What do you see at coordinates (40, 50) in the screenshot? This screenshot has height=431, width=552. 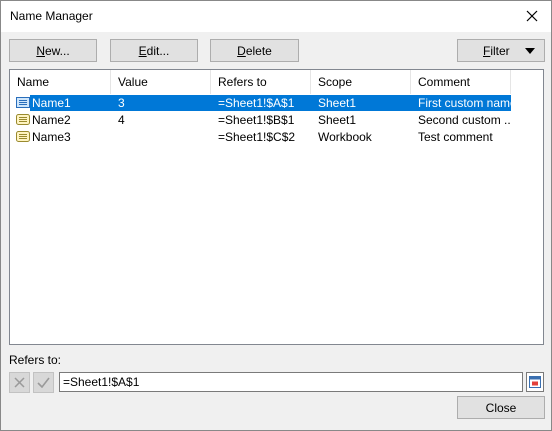 I see `new-button-mnemonic: N` at bounding box center [40, 50].